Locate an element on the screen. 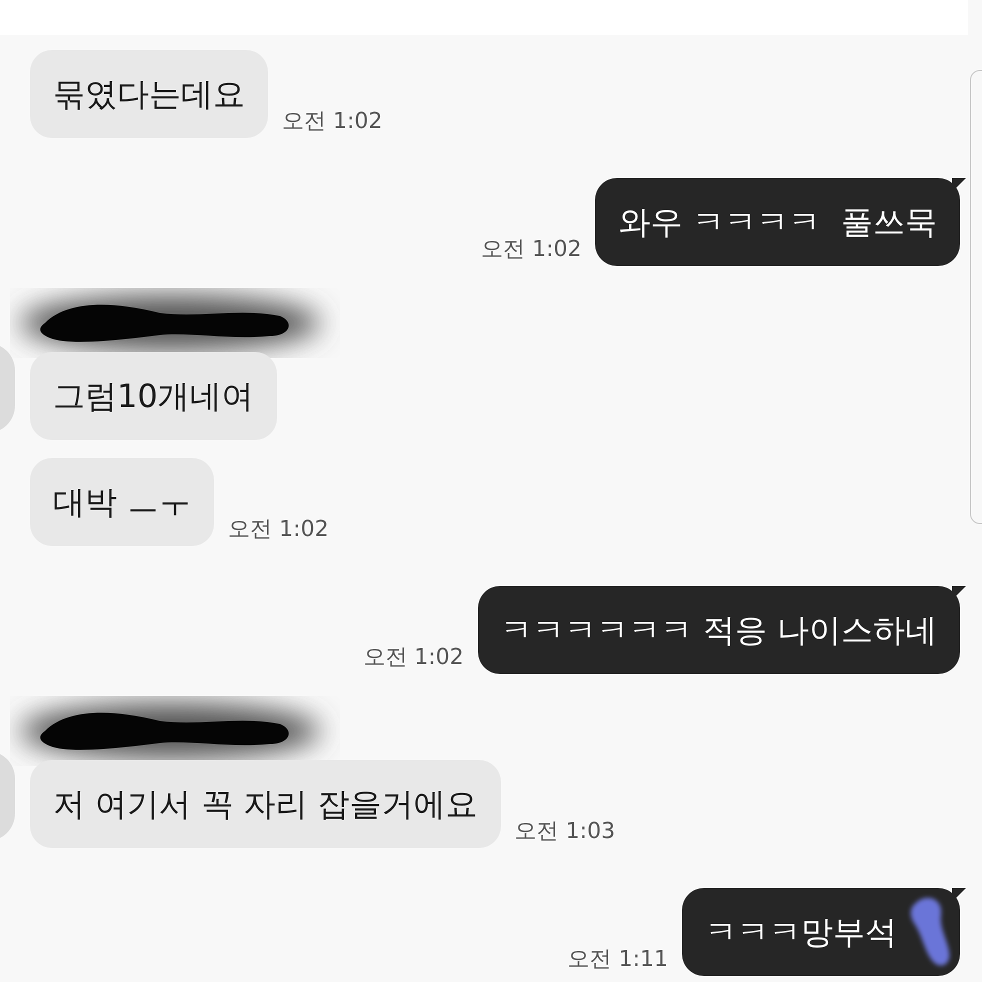 The image size is (982, 982). timestamp: 오전 1:03 is located at coordinates (565, 832).